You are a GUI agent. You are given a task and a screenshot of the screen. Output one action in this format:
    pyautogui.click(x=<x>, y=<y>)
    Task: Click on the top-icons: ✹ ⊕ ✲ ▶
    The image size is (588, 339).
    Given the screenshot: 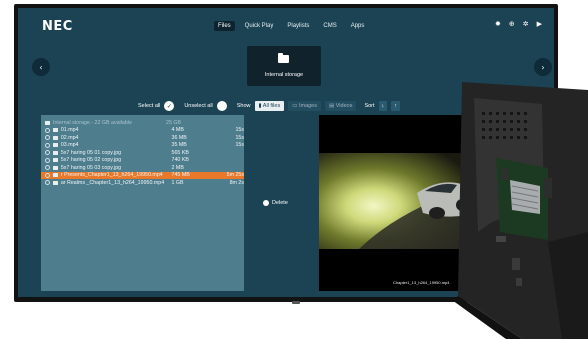 What is the action you would take?
    pyautogui.click(x=518, y=24)
    